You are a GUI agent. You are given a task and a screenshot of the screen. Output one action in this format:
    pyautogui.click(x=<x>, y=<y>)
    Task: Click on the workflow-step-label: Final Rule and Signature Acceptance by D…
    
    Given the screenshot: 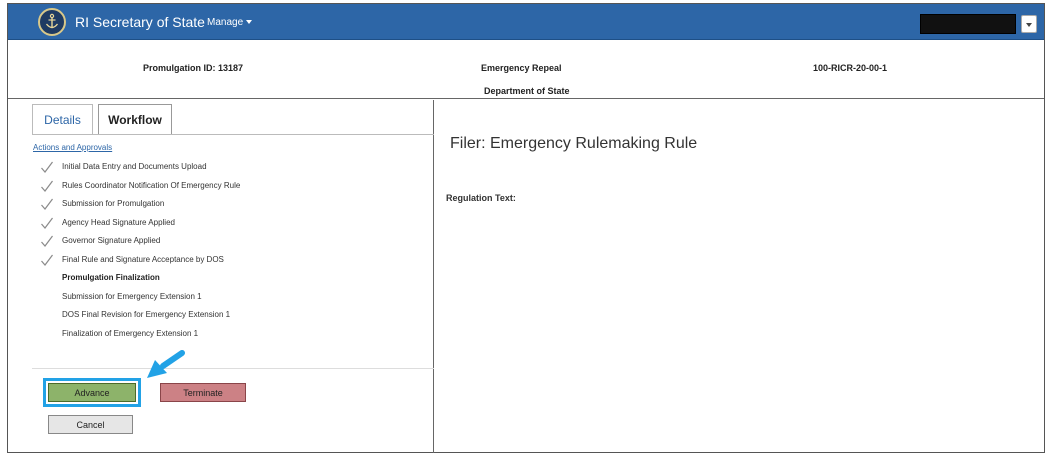 What is the action you would take?
    pyautogui.click(x=143, y=259)
    